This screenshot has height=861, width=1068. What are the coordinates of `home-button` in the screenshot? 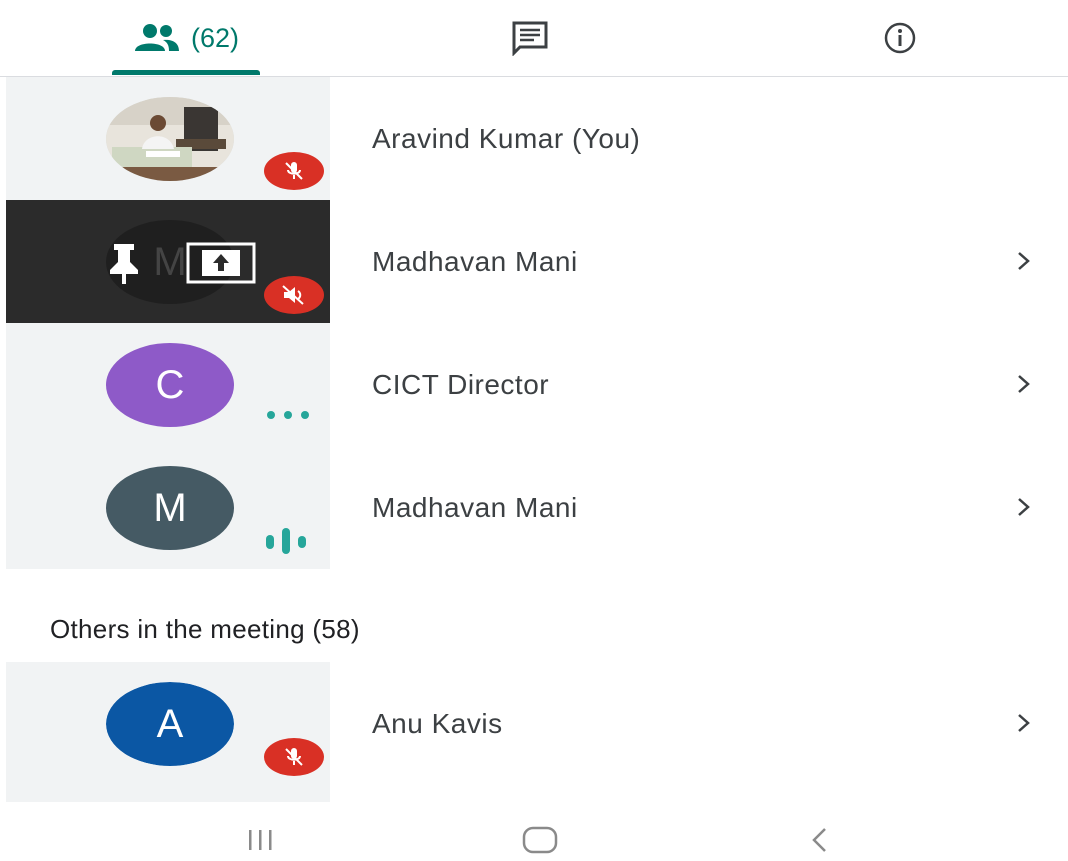 It's located at (540, 839).